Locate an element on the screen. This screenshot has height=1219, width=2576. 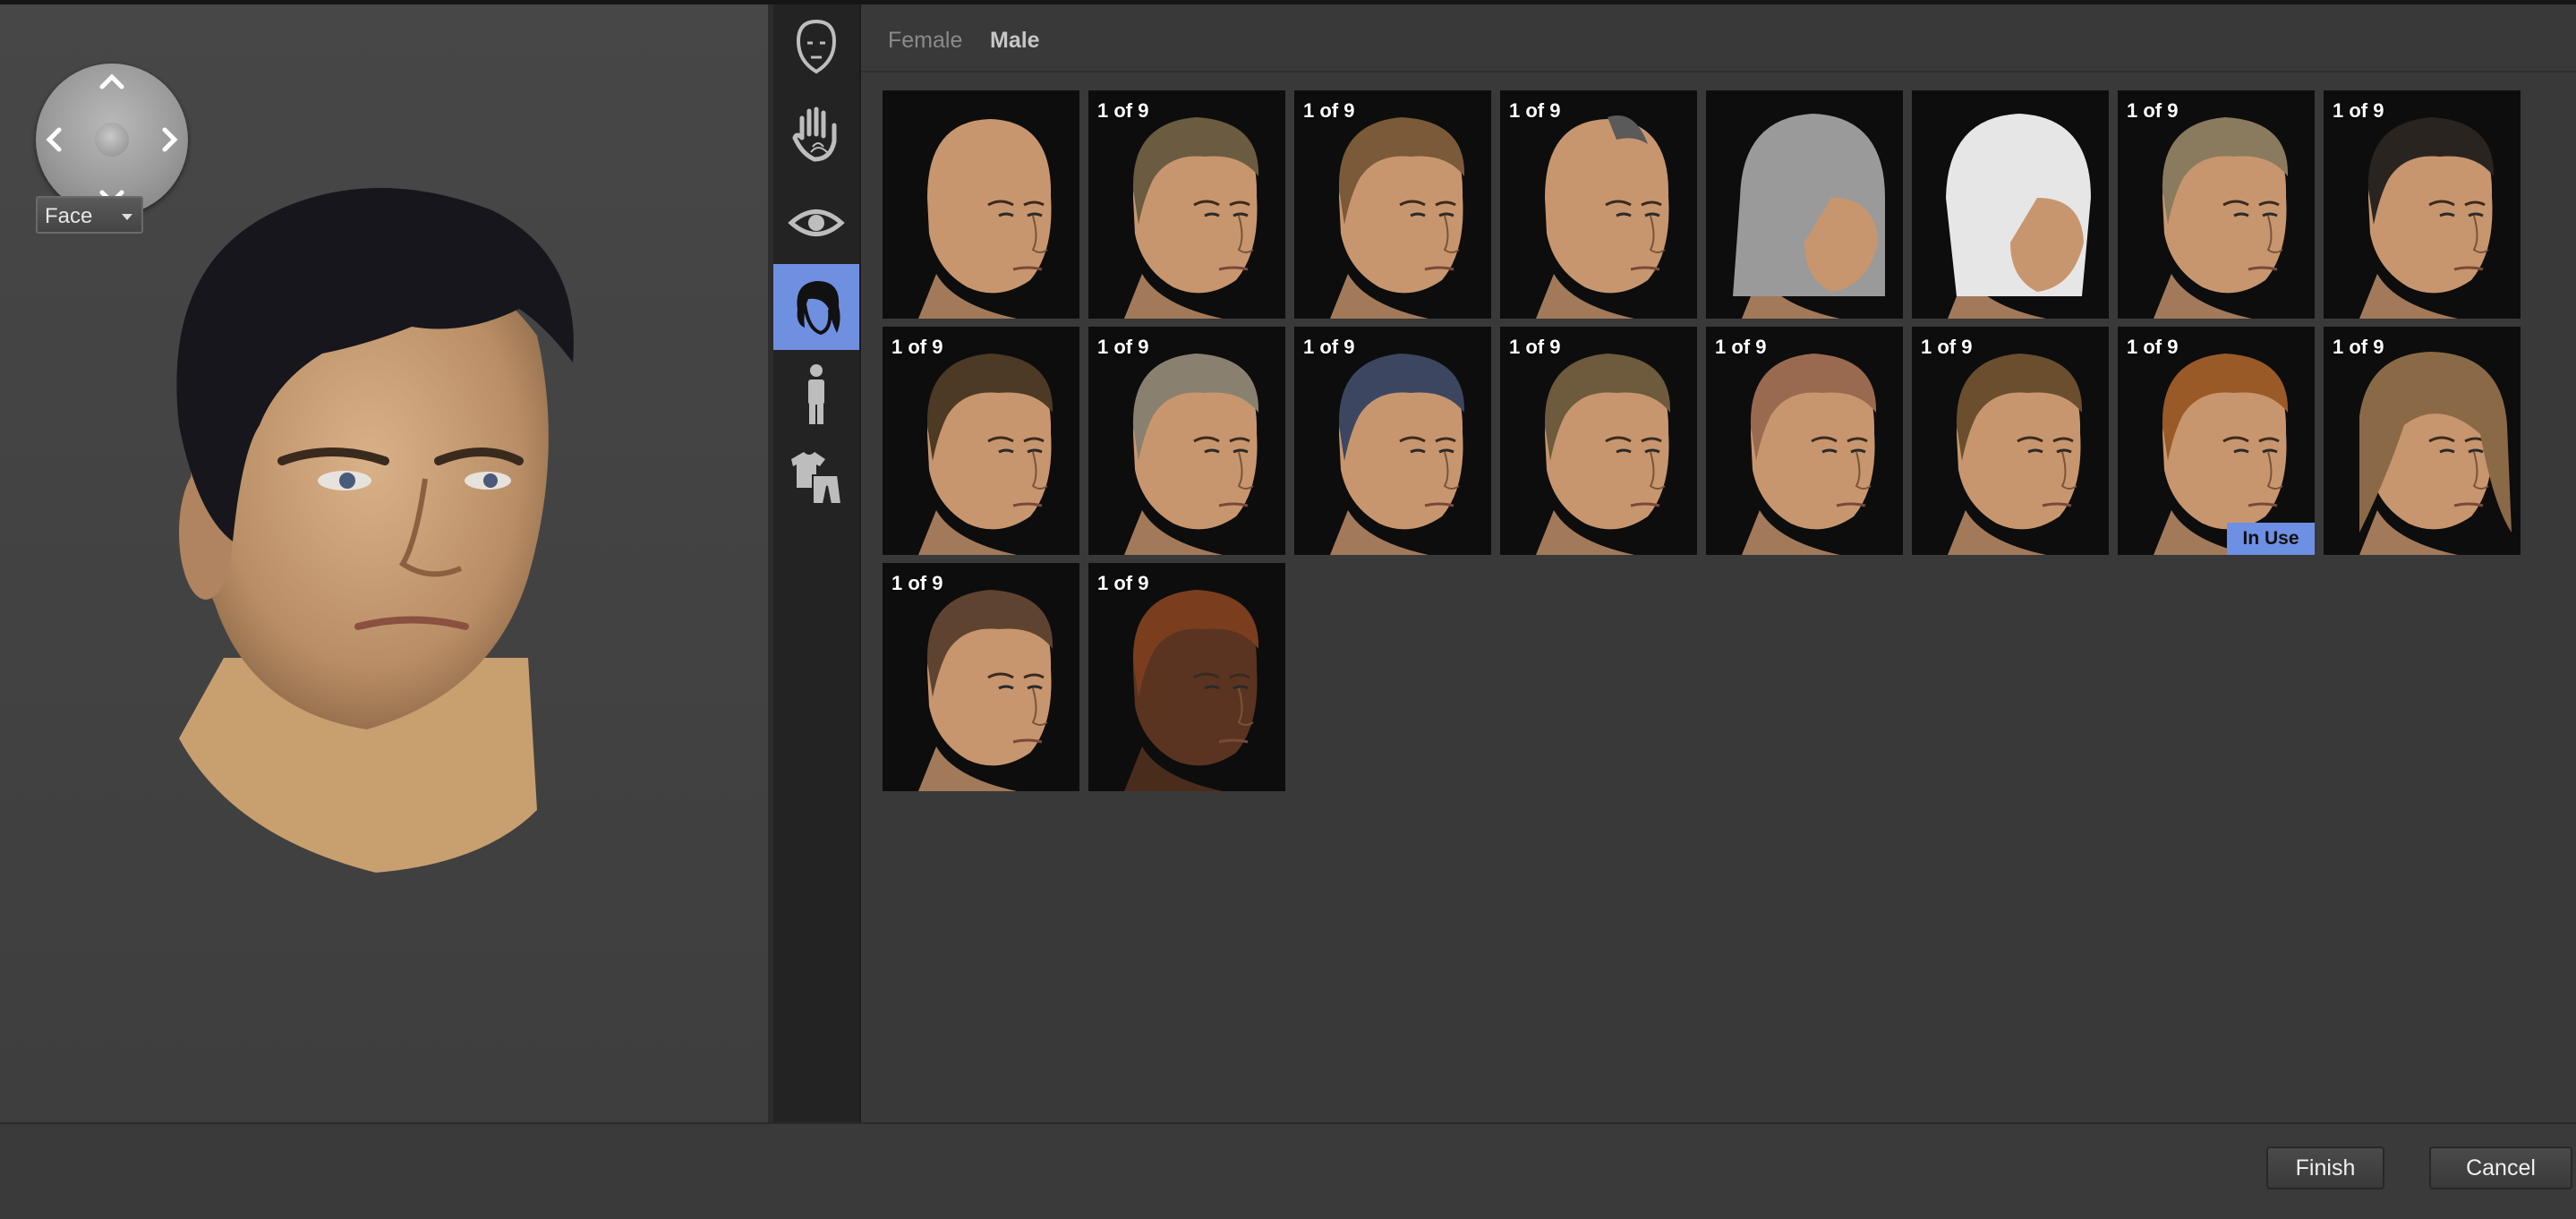
chevron-up-icon is located at coordinates (111, 81).